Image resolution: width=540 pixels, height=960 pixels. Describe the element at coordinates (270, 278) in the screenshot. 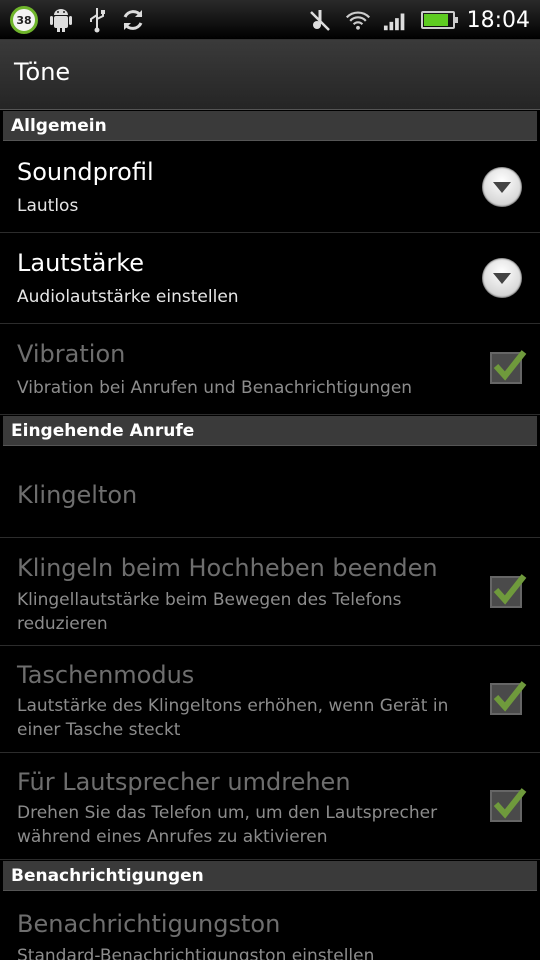

I see `setting-volume: Lautstärke Audiolautstärke einstellen` at that location.